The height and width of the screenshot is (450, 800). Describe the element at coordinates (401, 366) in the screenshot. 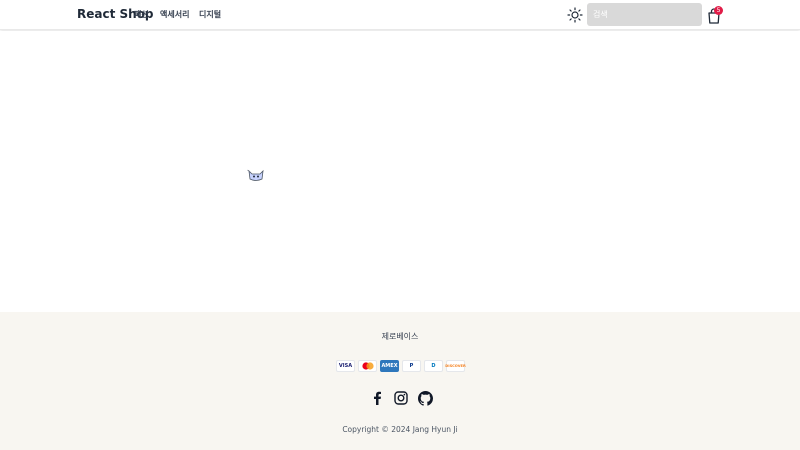

I see `payment-methods: VISA AMEX P D DISCOVER` at that location.